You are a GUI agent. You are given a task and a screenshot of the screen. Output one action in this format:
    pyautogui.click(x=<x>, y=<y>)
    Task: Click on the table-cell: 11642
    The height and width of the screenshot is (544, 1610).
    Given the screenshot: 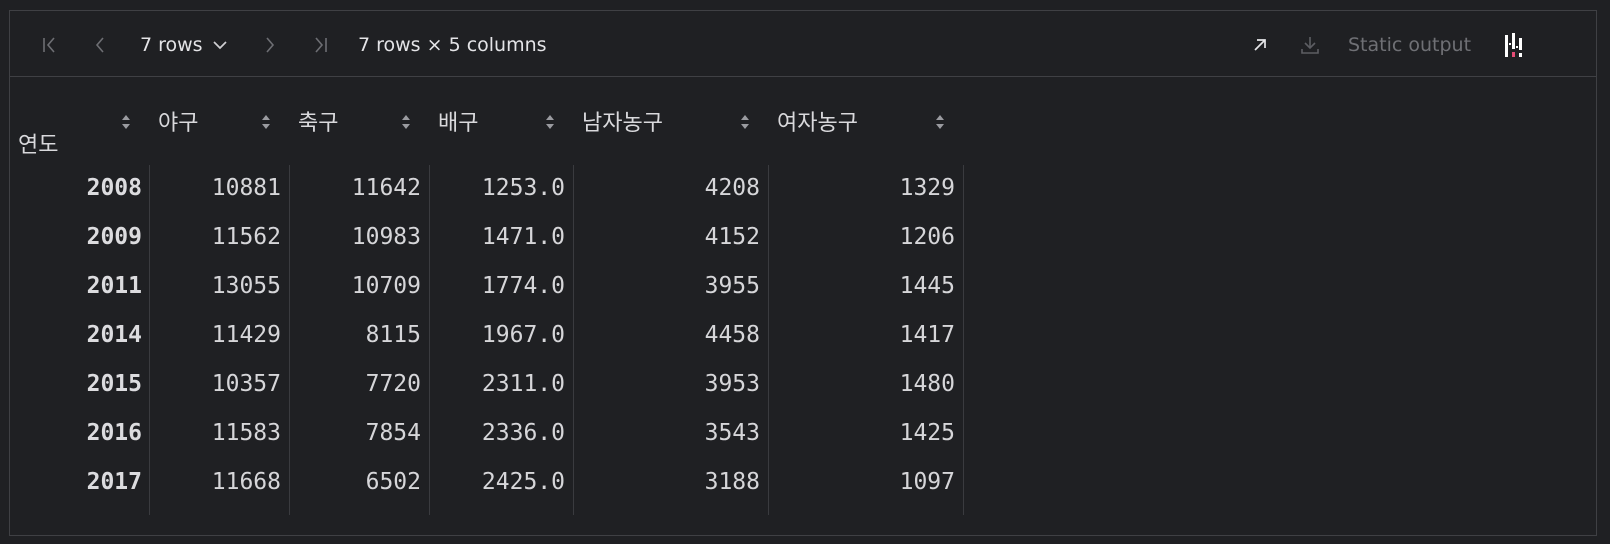 What is the action you would take?
    pyautogui.click(x=386, y=188)
    